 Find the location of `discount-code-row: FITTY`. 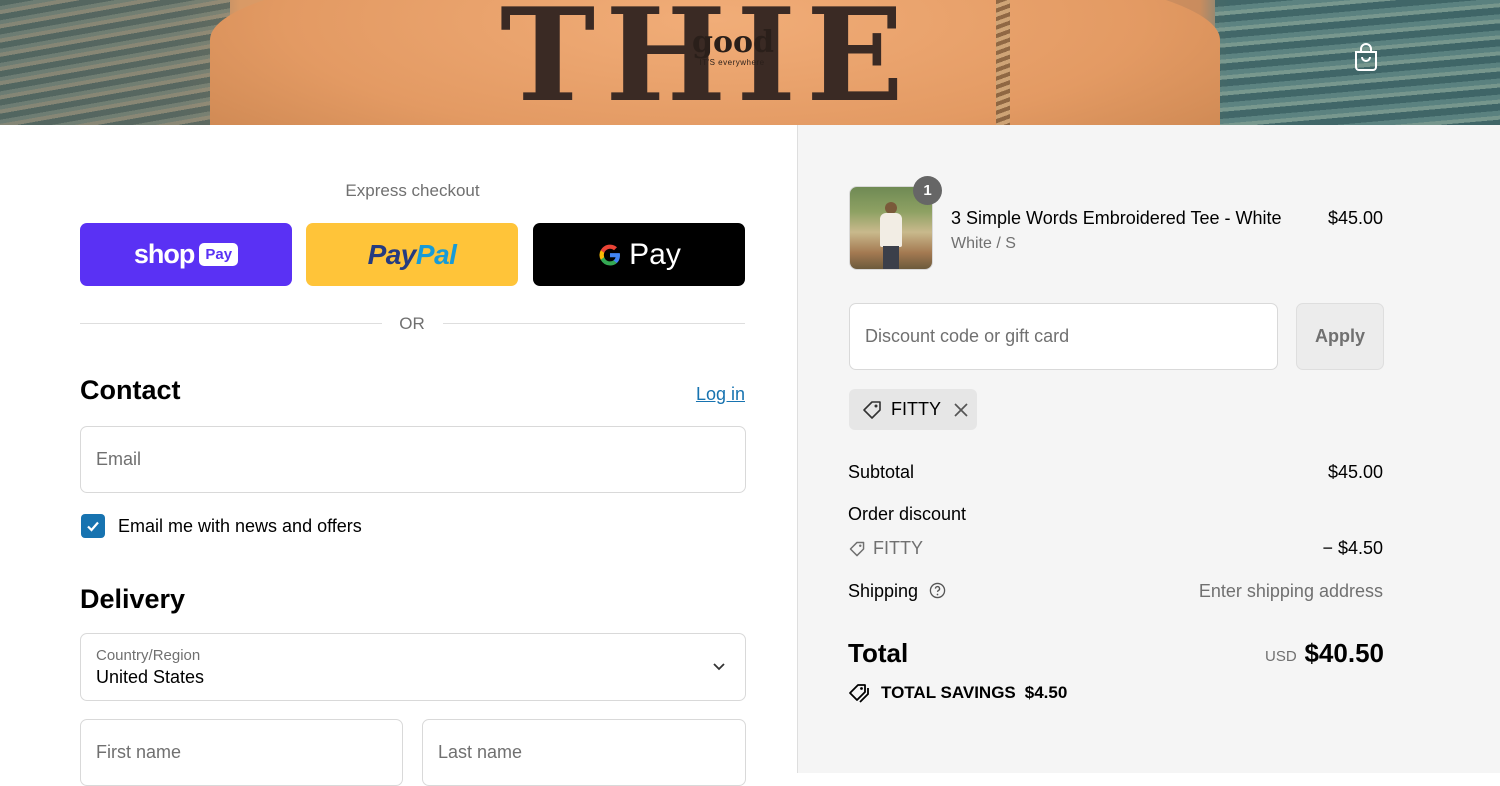

discount-code-row: FITTY is located at coordinates (885, 548).